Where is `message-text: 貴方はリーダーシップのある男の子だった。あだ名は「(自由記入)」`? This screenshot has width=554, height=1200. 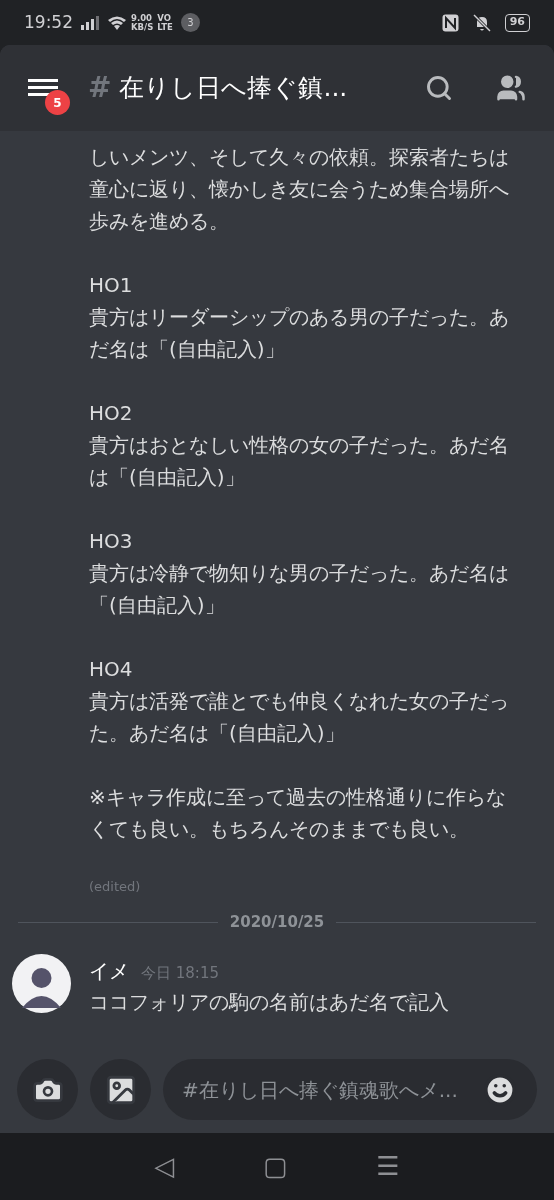
message-text: 貴方はリーダーシップのある男の子だった。あだ名は「(自由記入)」 is located at coordinates (299, 333).